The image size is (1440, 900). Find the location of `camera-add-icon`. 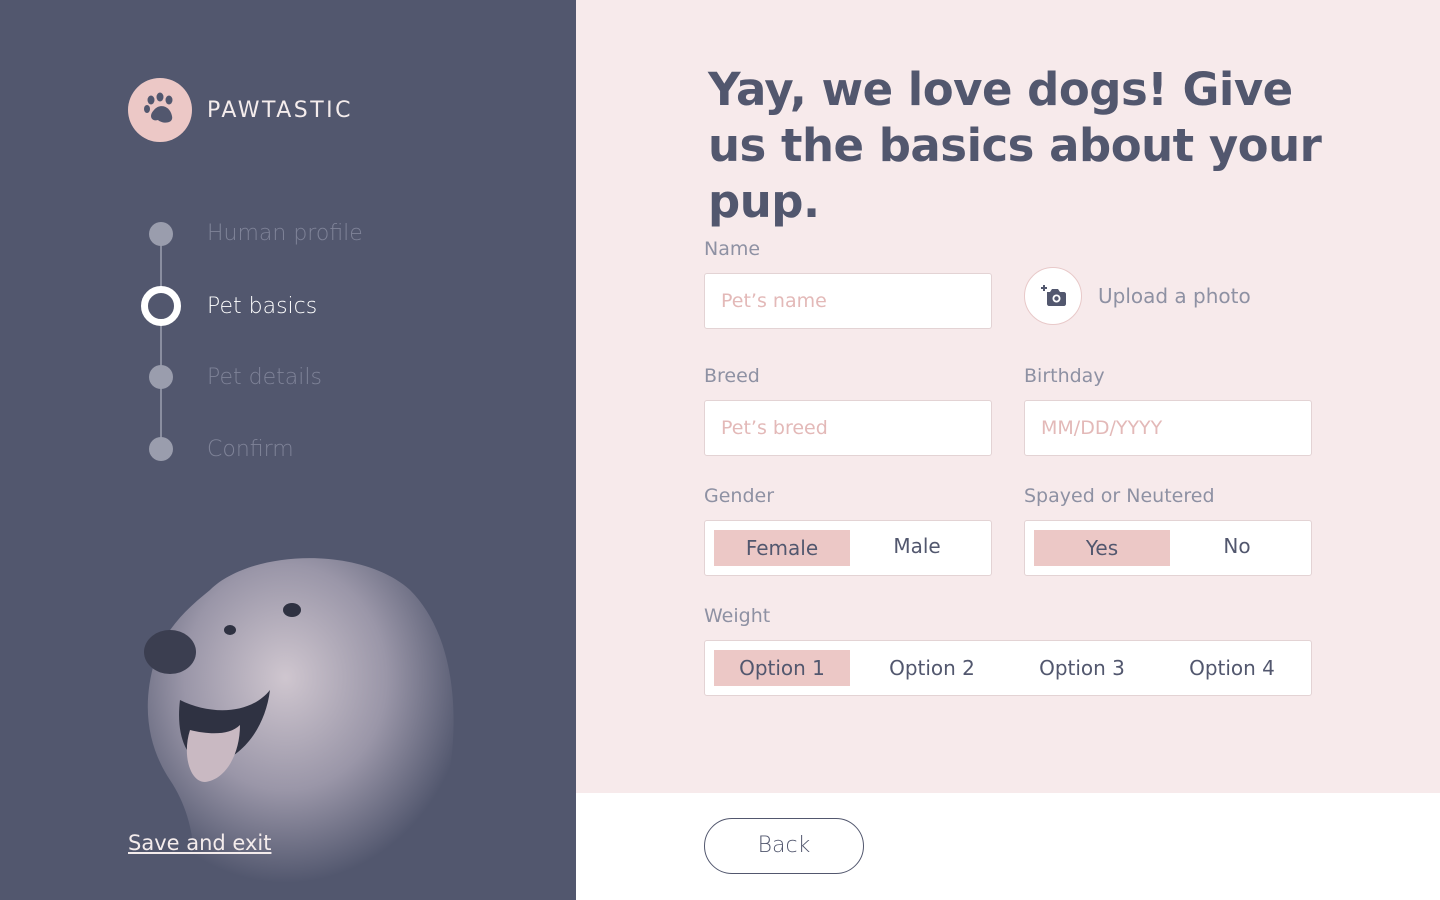

camera-add-icon is located at coordinates (1053, 295).